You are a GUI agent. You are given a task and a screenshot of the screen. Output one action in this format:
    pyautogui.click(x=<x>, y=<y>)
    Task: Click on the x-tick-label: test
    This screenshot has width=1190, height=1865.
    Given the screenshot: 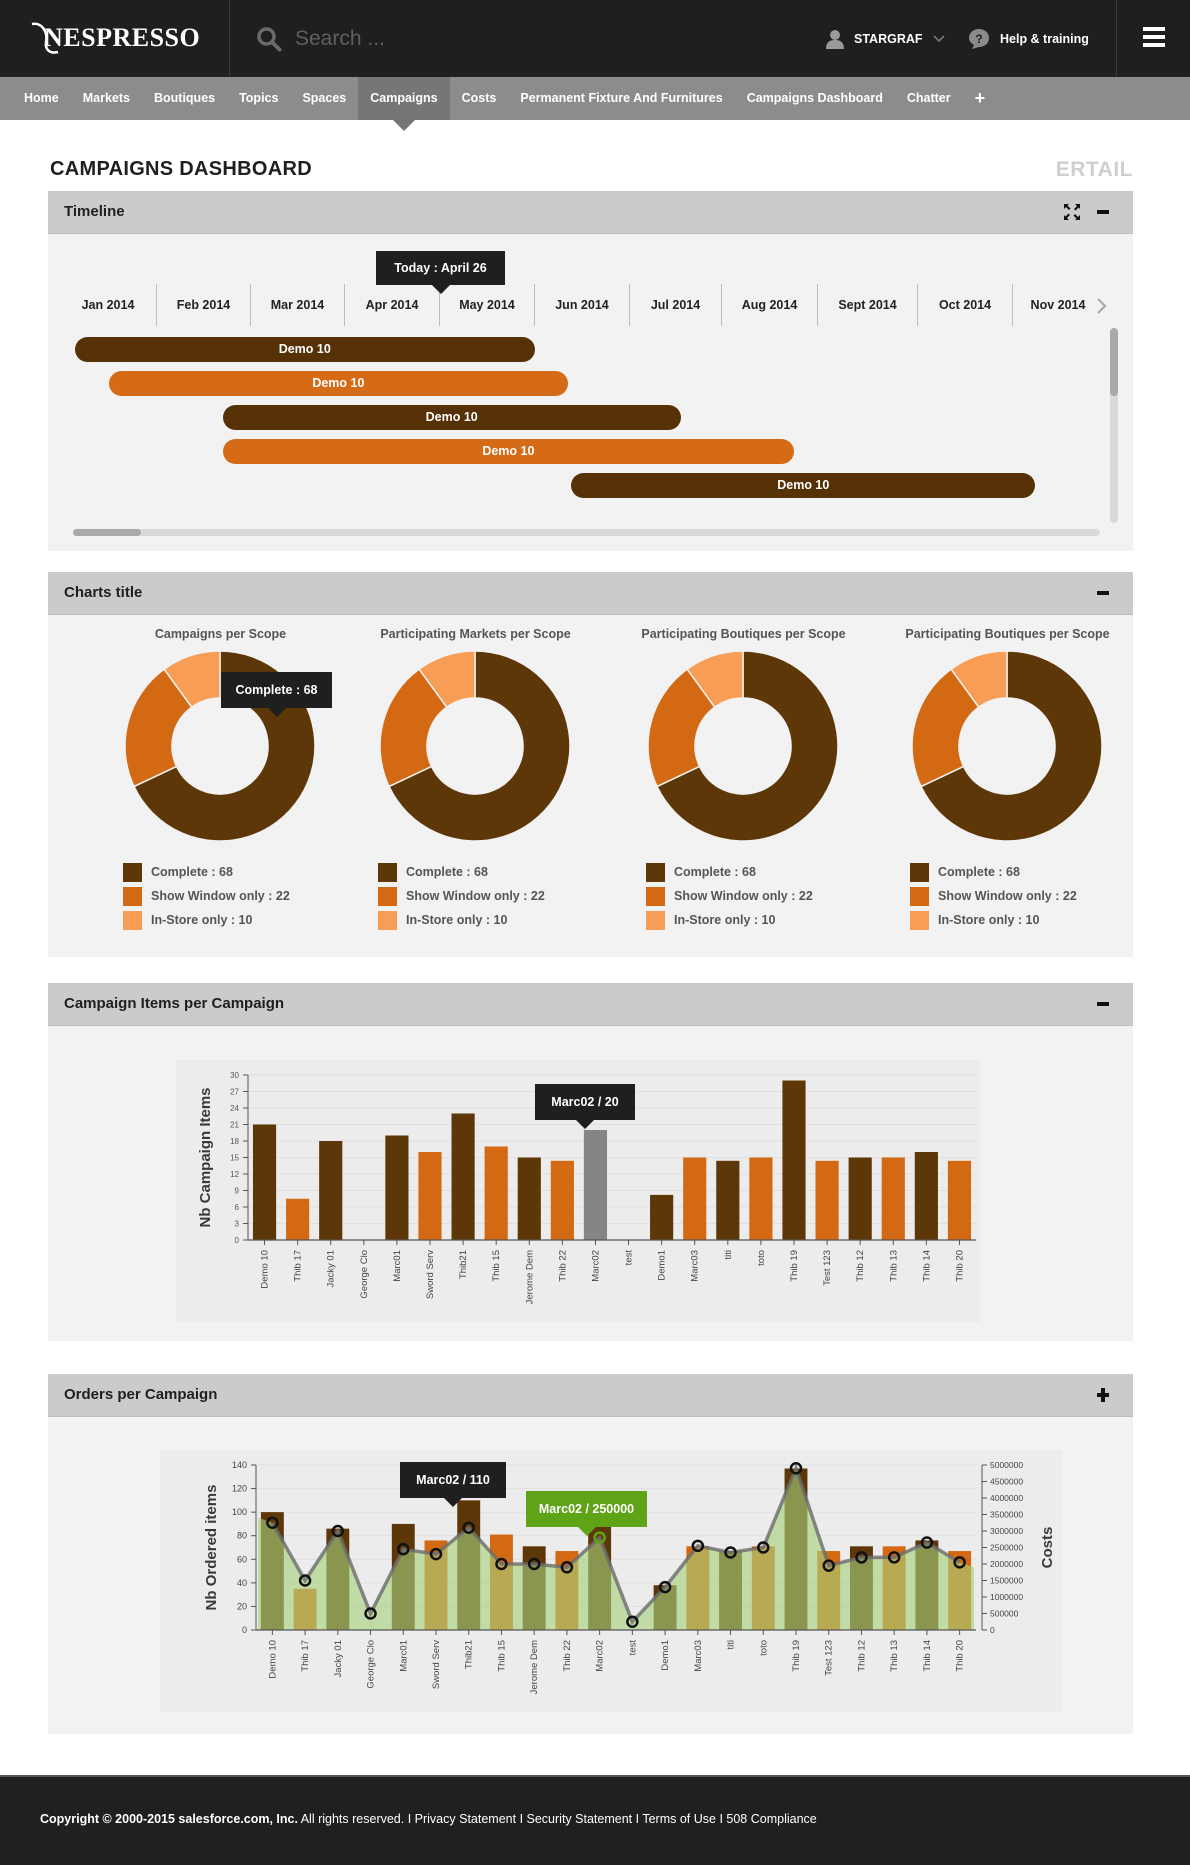 What is the action you would take?
    pyautogui.click(x=632, y=1648)
    